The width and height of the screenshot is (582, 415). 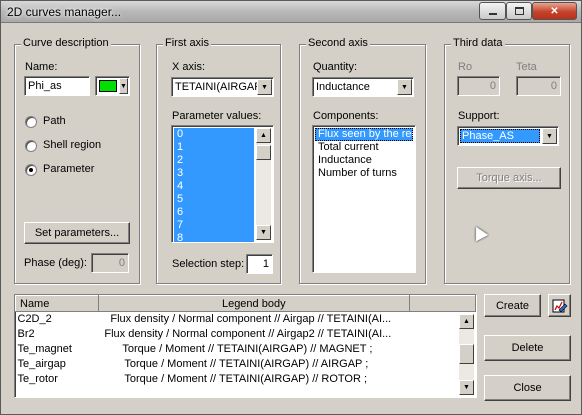 What do you see at coordinates (527, 348) in the screenshot?
I see `delete-button: Delete` at bounding box center [527, 348].